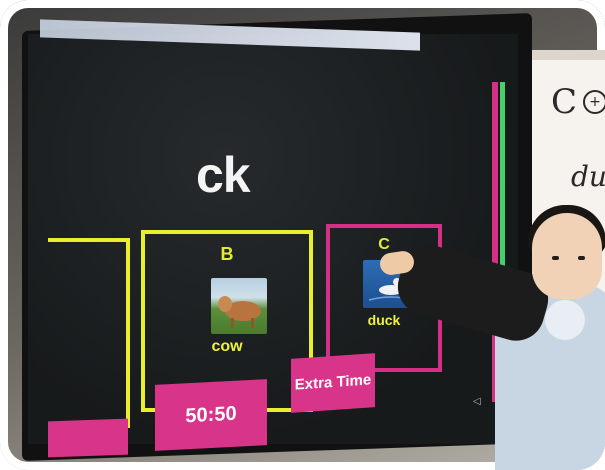  What do you see at coordinates (565, 320) in the screenshot?
I see `child-collar` at bounding box center [565, 320].